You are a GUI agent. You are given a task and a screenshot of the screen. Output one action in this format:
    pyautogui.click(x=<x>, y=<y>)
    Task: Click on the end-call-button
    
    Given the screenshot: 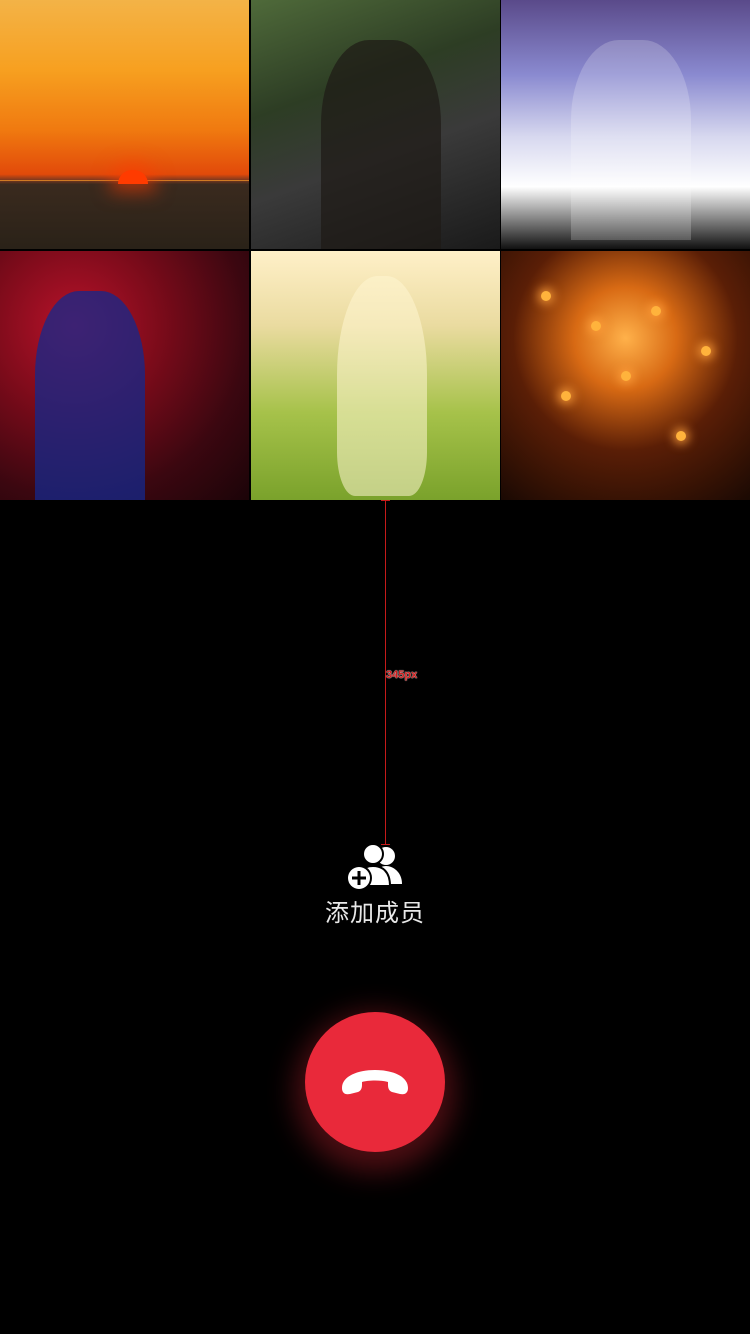 What is the action you would take?
    pyautogui.click(x=375, y=1082)
    